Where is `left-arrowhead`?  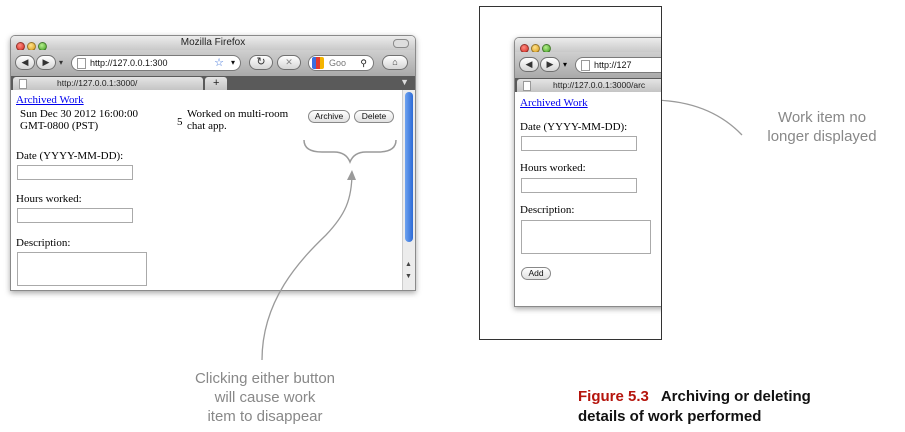
left-arrowhead is located at coordinates (351, 175).